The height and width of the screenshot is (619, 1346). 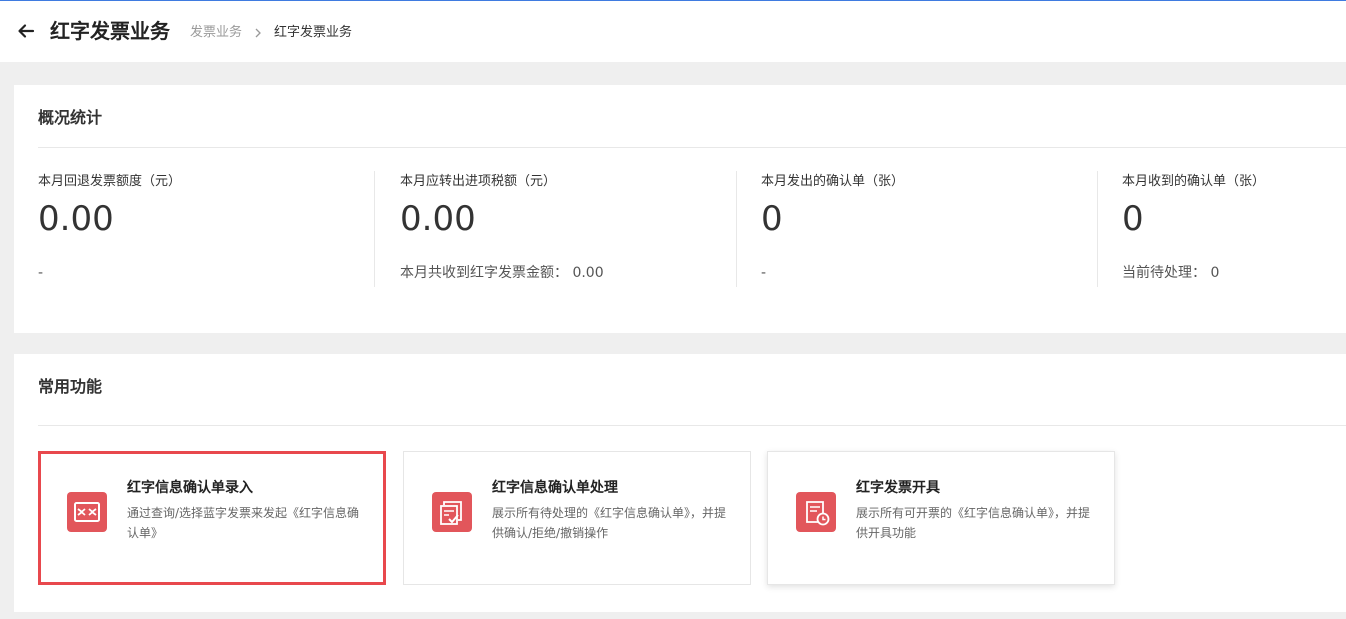 I want to click on stat-returned-quota: 本月回退发票额度（元） 0.00 -, so click(x=203, y=229).